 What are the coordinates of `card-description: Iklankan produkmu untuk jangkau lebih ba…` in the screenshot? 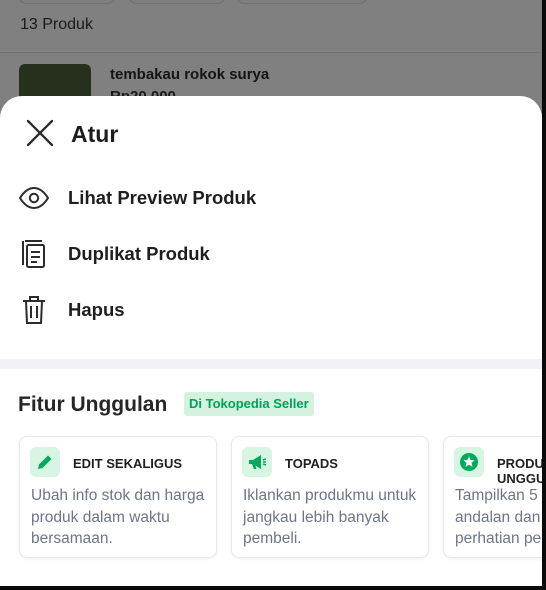 It's located at (330, 517).